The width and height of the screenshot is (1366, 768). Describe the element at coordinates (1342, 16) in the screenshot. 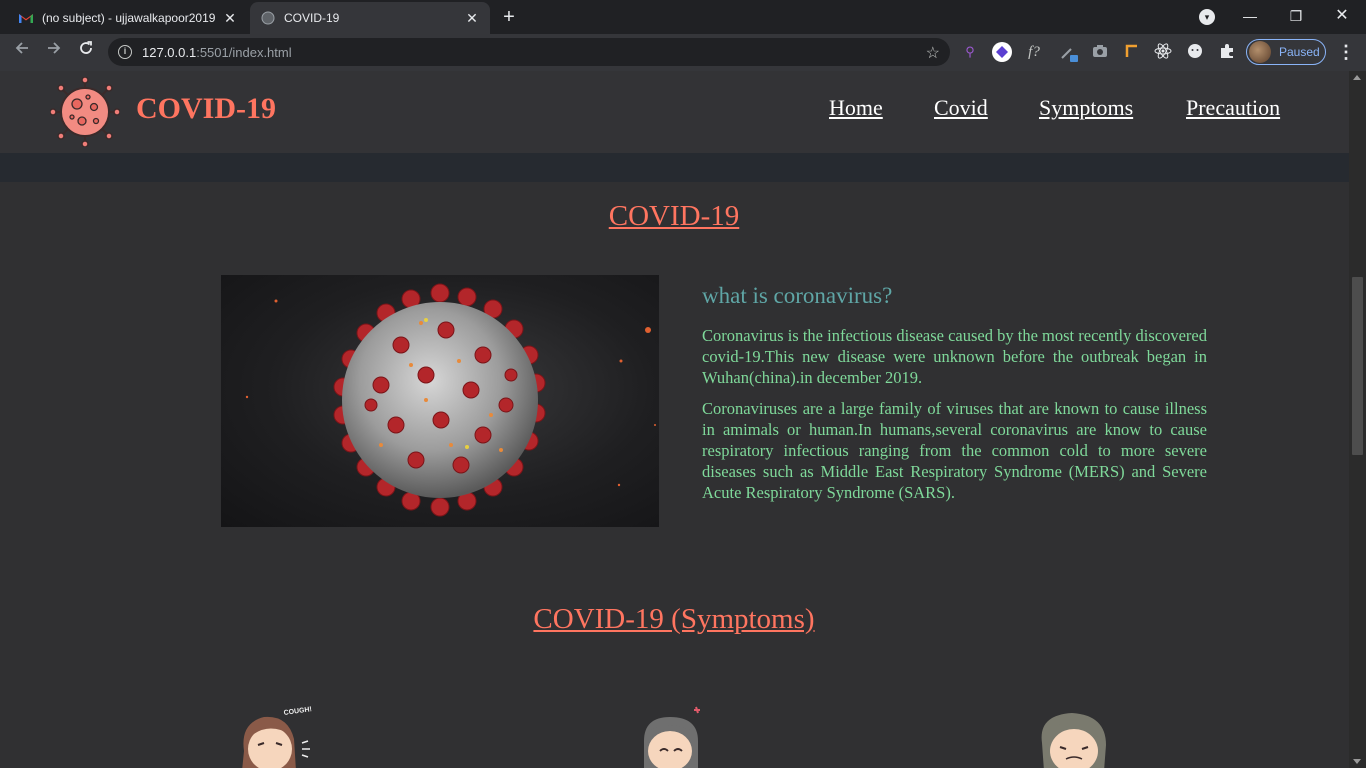

I see `close-window-icon: ✕` at that location.